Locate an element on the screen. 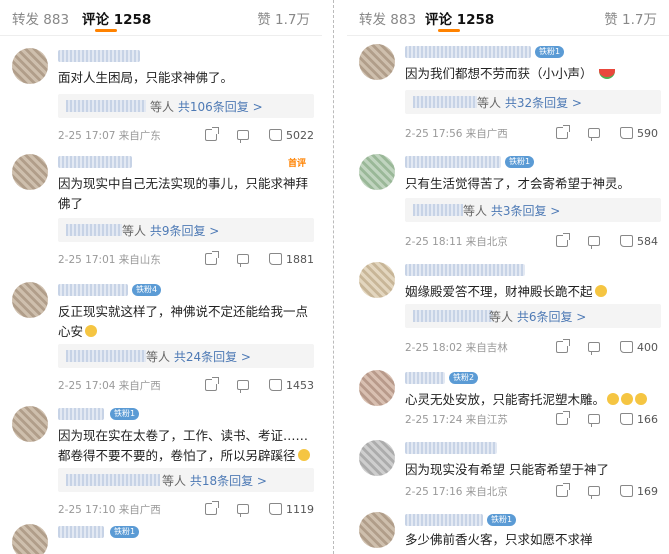 Image resolution: width=669 pixels, height=554 pixels. fan-badge: 铁粉4 is located at coordinates (147, 290).